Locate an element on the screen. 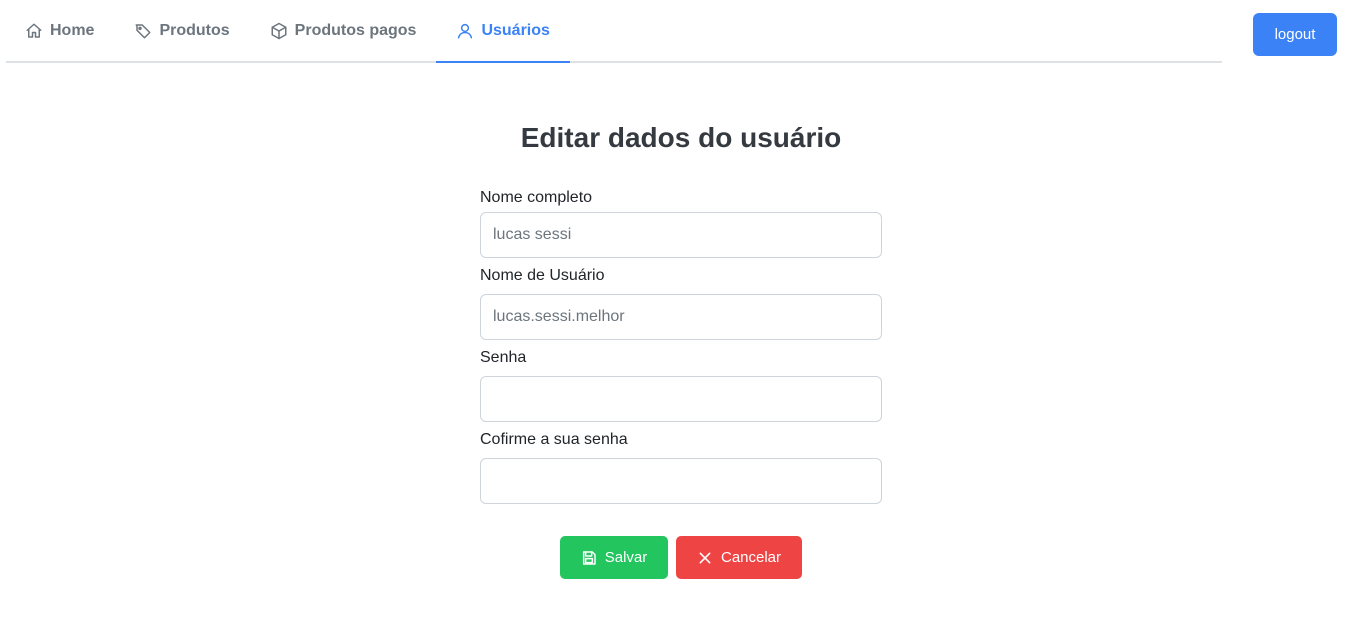 The image size is (1358, 625). confirm-password-group: Cofirme a sua senha is located at coordinates (681, 466).